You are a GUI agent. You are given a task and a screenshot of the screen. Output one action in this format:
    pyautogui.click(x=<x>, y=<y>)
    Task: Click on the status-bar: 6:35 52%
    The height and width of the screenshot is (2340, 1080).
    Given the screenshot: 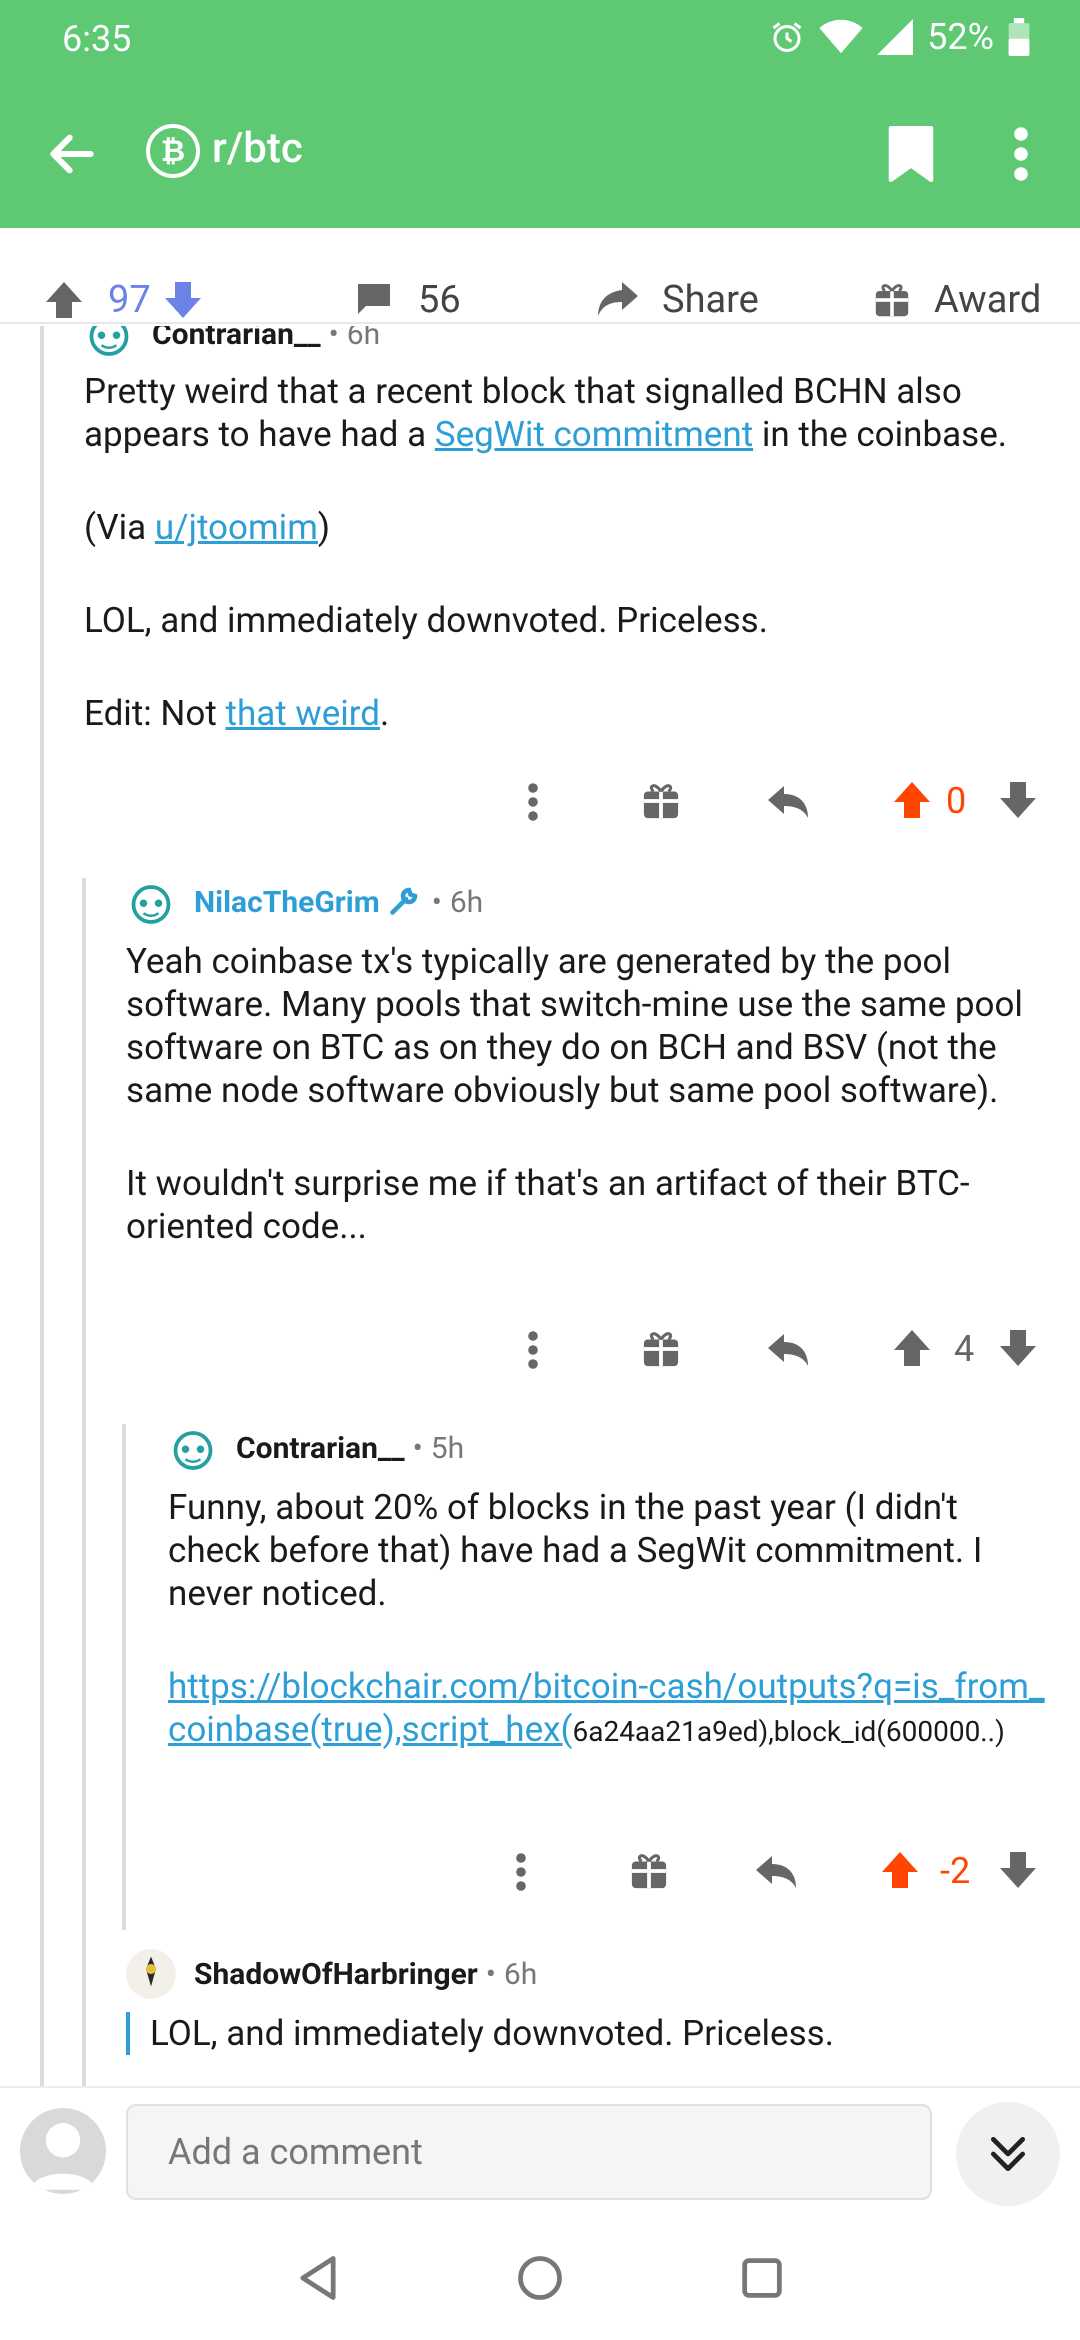 What is the action you would take?
    pyautogui.click(x=540, y=40)
    